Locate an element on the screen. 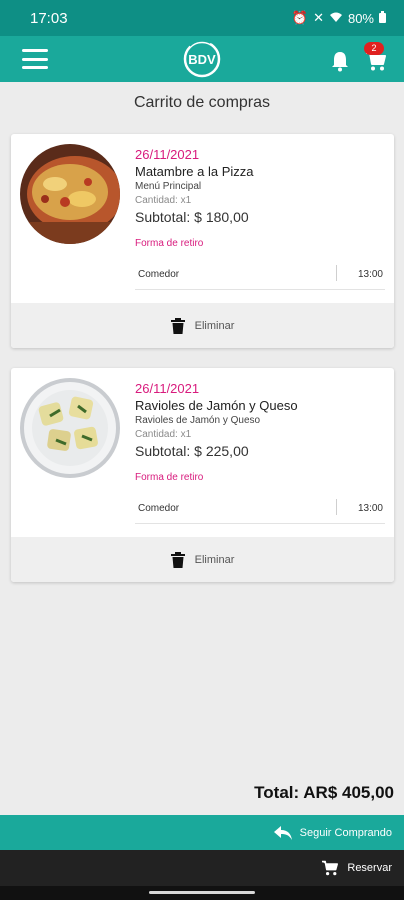 This screenshot has height=900, width=404. svg-text: BDV is located at coordinates (202, 59).